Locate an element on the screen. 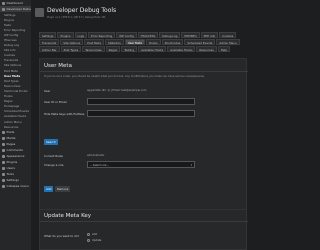 The height and width of the screenshot is (250, 320). chevron-down-icon: ▾ is located at coordinates (191, 165).